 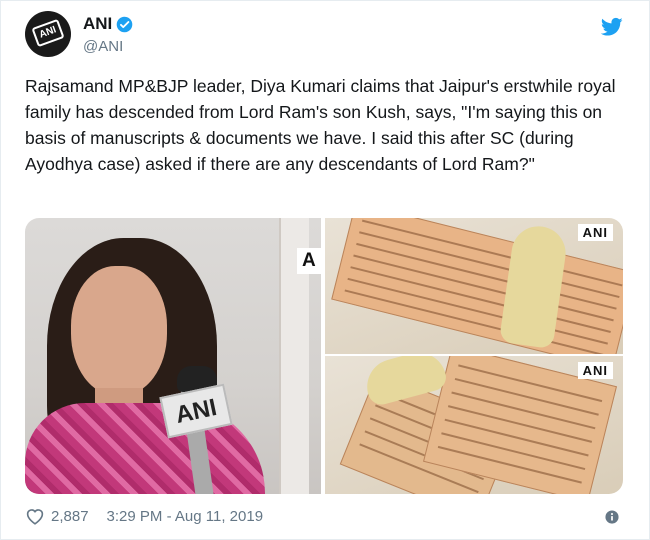 I want to click on author-name-row: ANI, so click(x=108, y=24).